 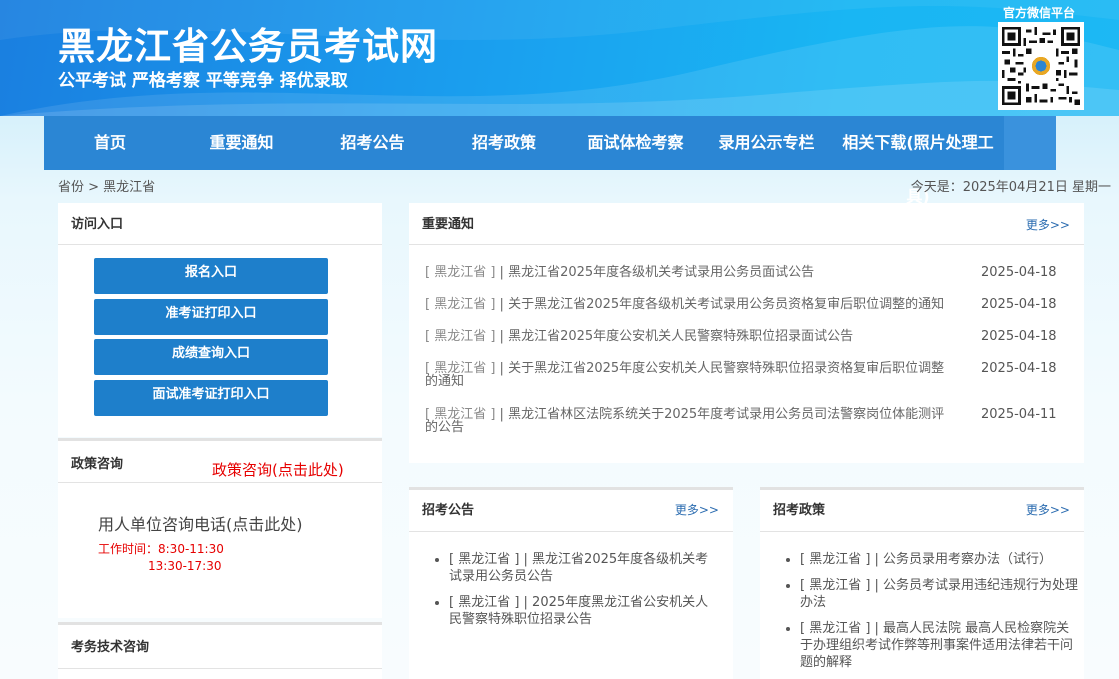 I want to click on nav-item-publicity: 录用公示专栏, so click(x=766, y=143).